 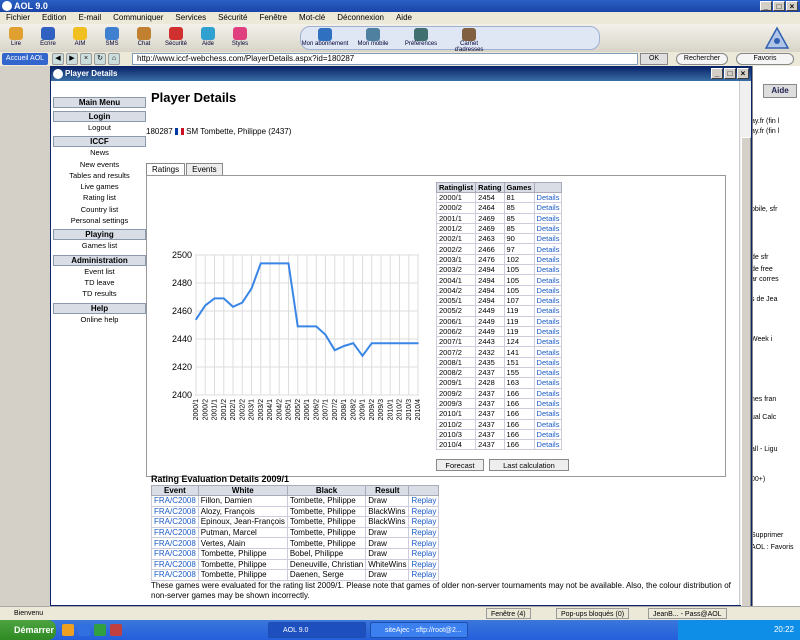 I want to click on inner-close-button: ×, so click(x=743, y=73).